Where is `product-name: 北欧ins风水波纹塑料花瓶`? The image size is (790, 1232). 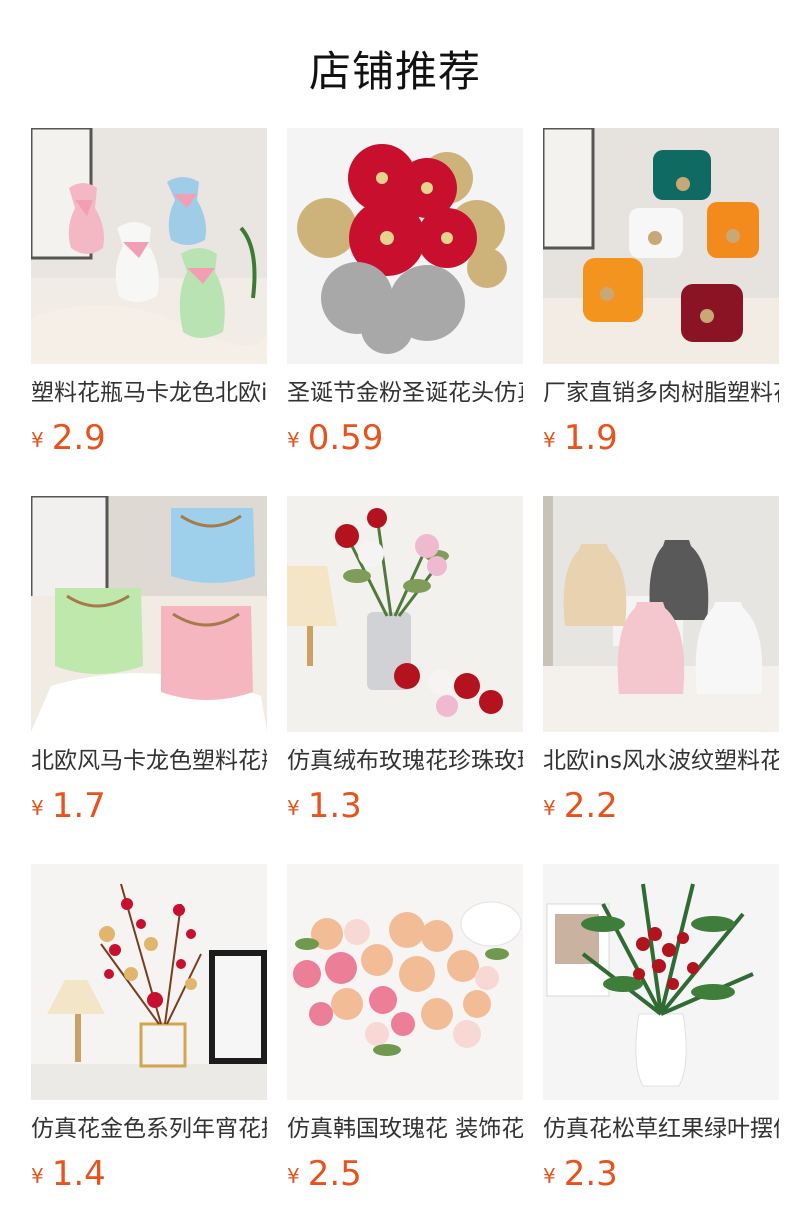 product-name: 北欧ins风水波纹塑料花瓶 is located at coordinates (661, 761).